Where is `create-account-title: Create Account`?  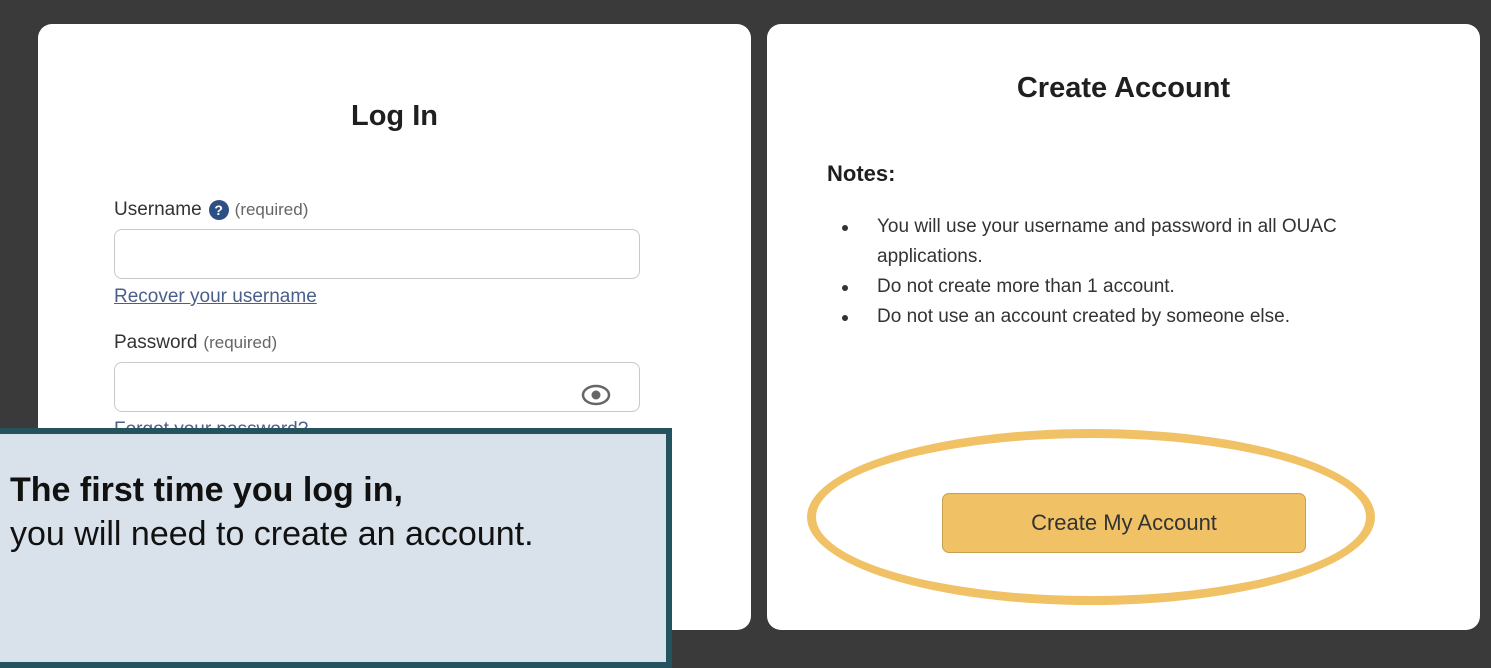 create-account-title: Create Account is located at coordinates (1123, 88).